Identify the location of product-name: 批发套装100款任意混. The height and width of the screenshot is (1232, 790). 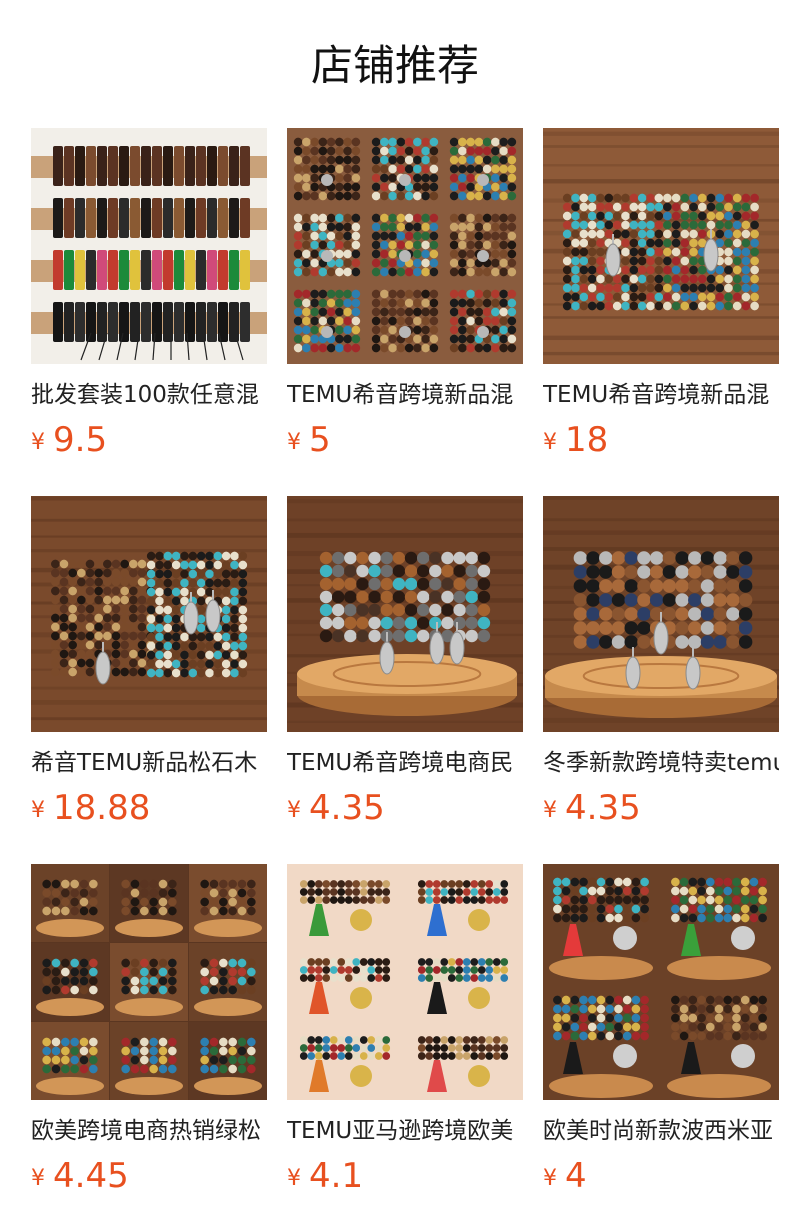
(149, 395).